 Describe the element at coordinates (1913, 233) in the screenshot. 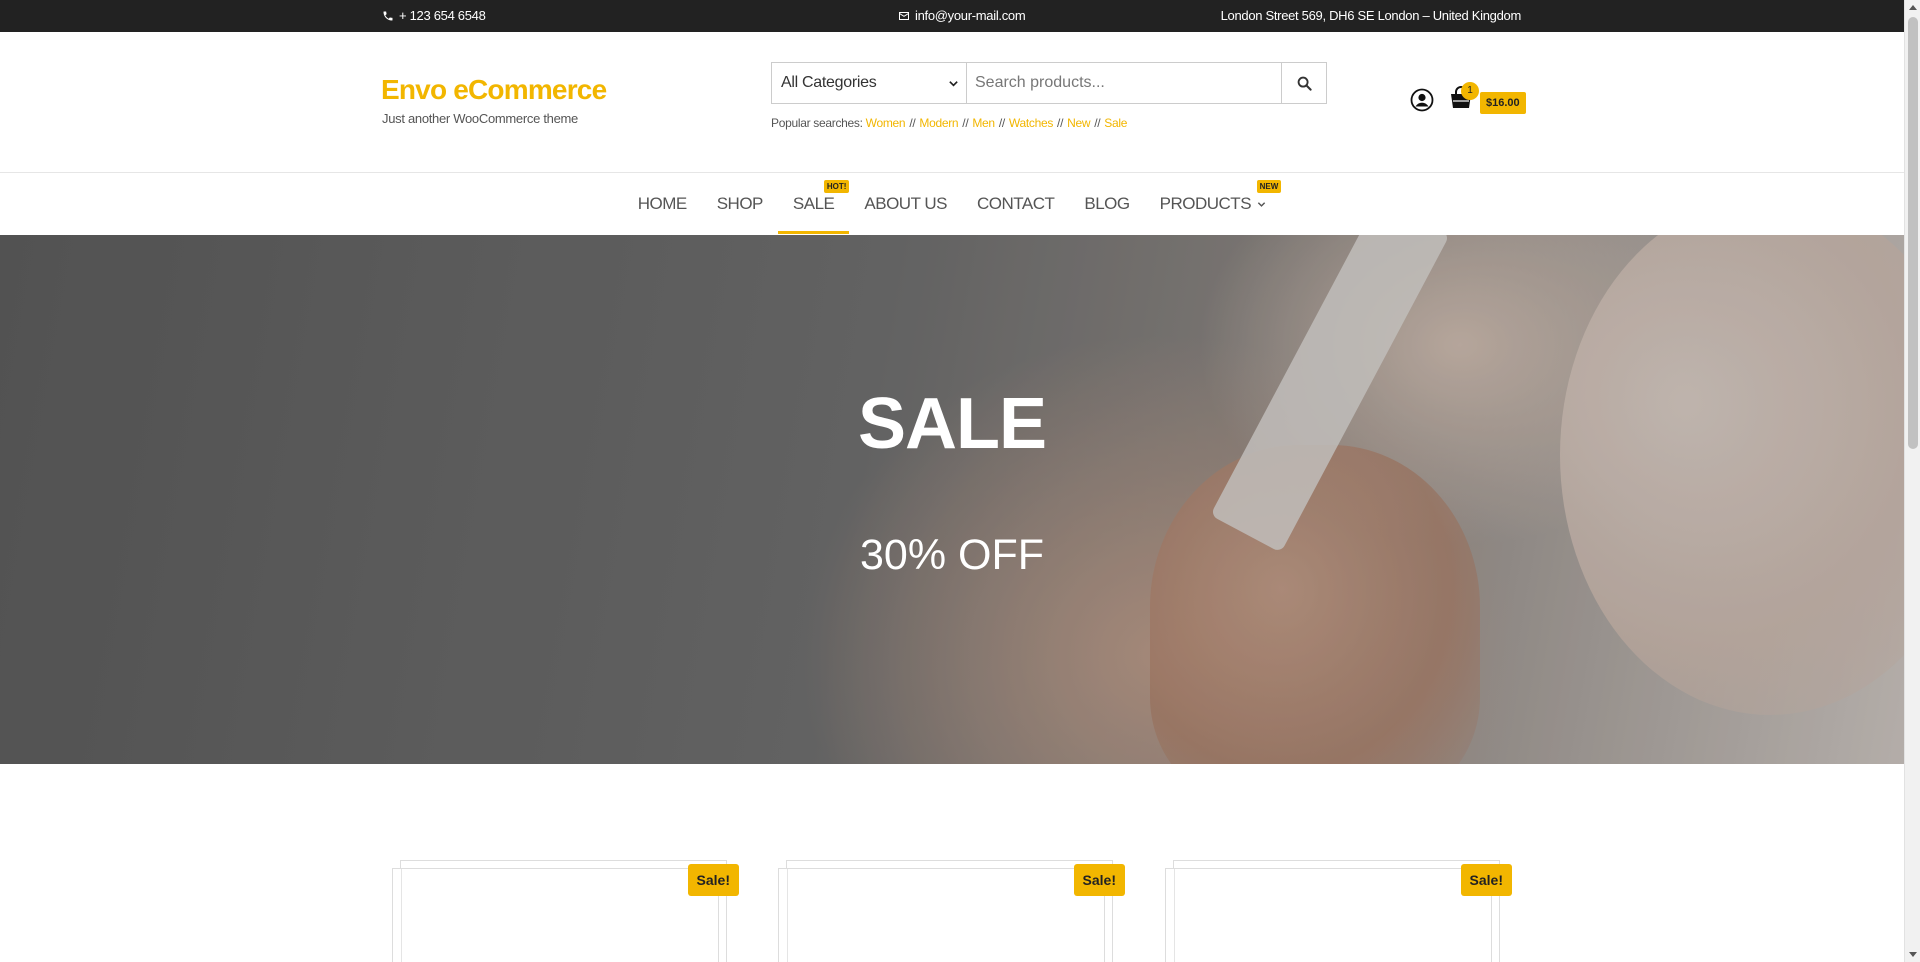

I see `scrollbar-thumb` at that location.